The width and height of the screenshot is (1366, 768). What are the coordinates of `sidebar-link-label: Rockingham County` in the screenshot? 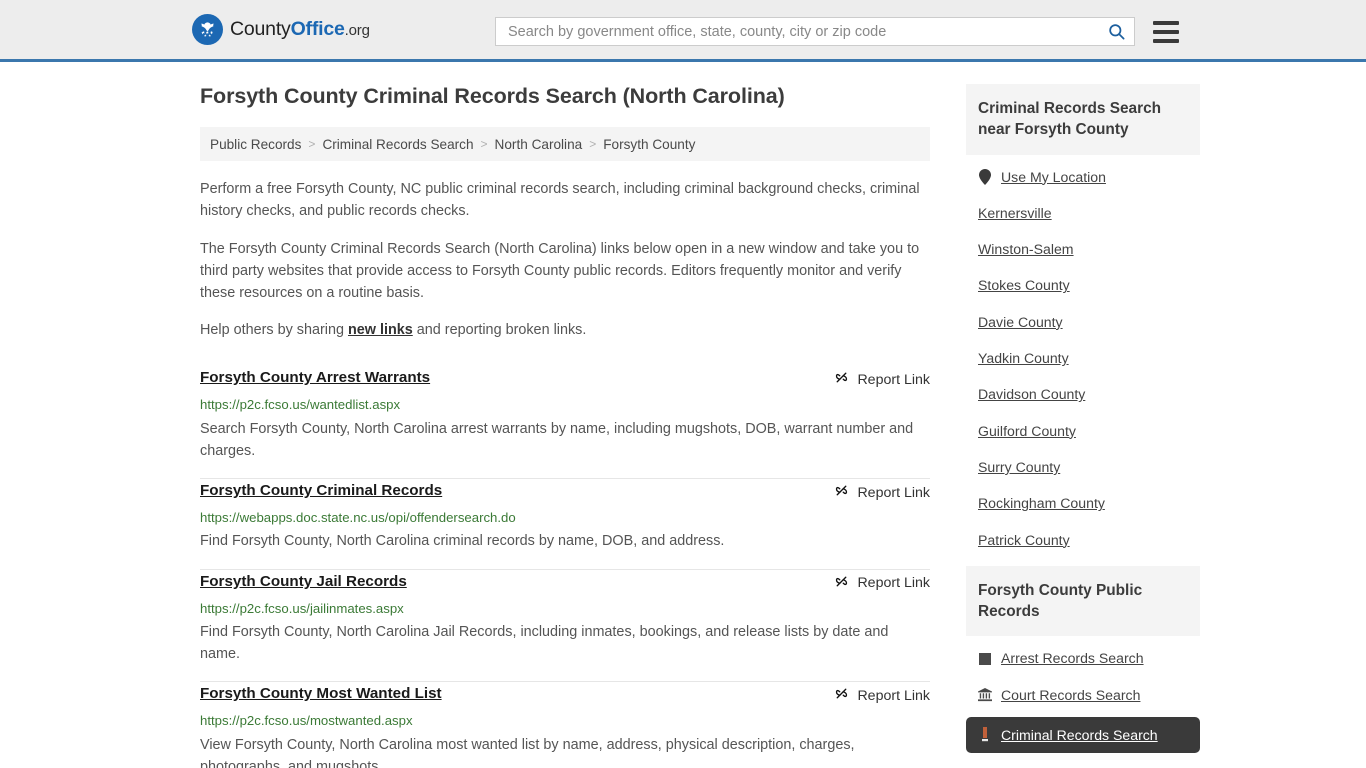 It's located at (1041, 503).